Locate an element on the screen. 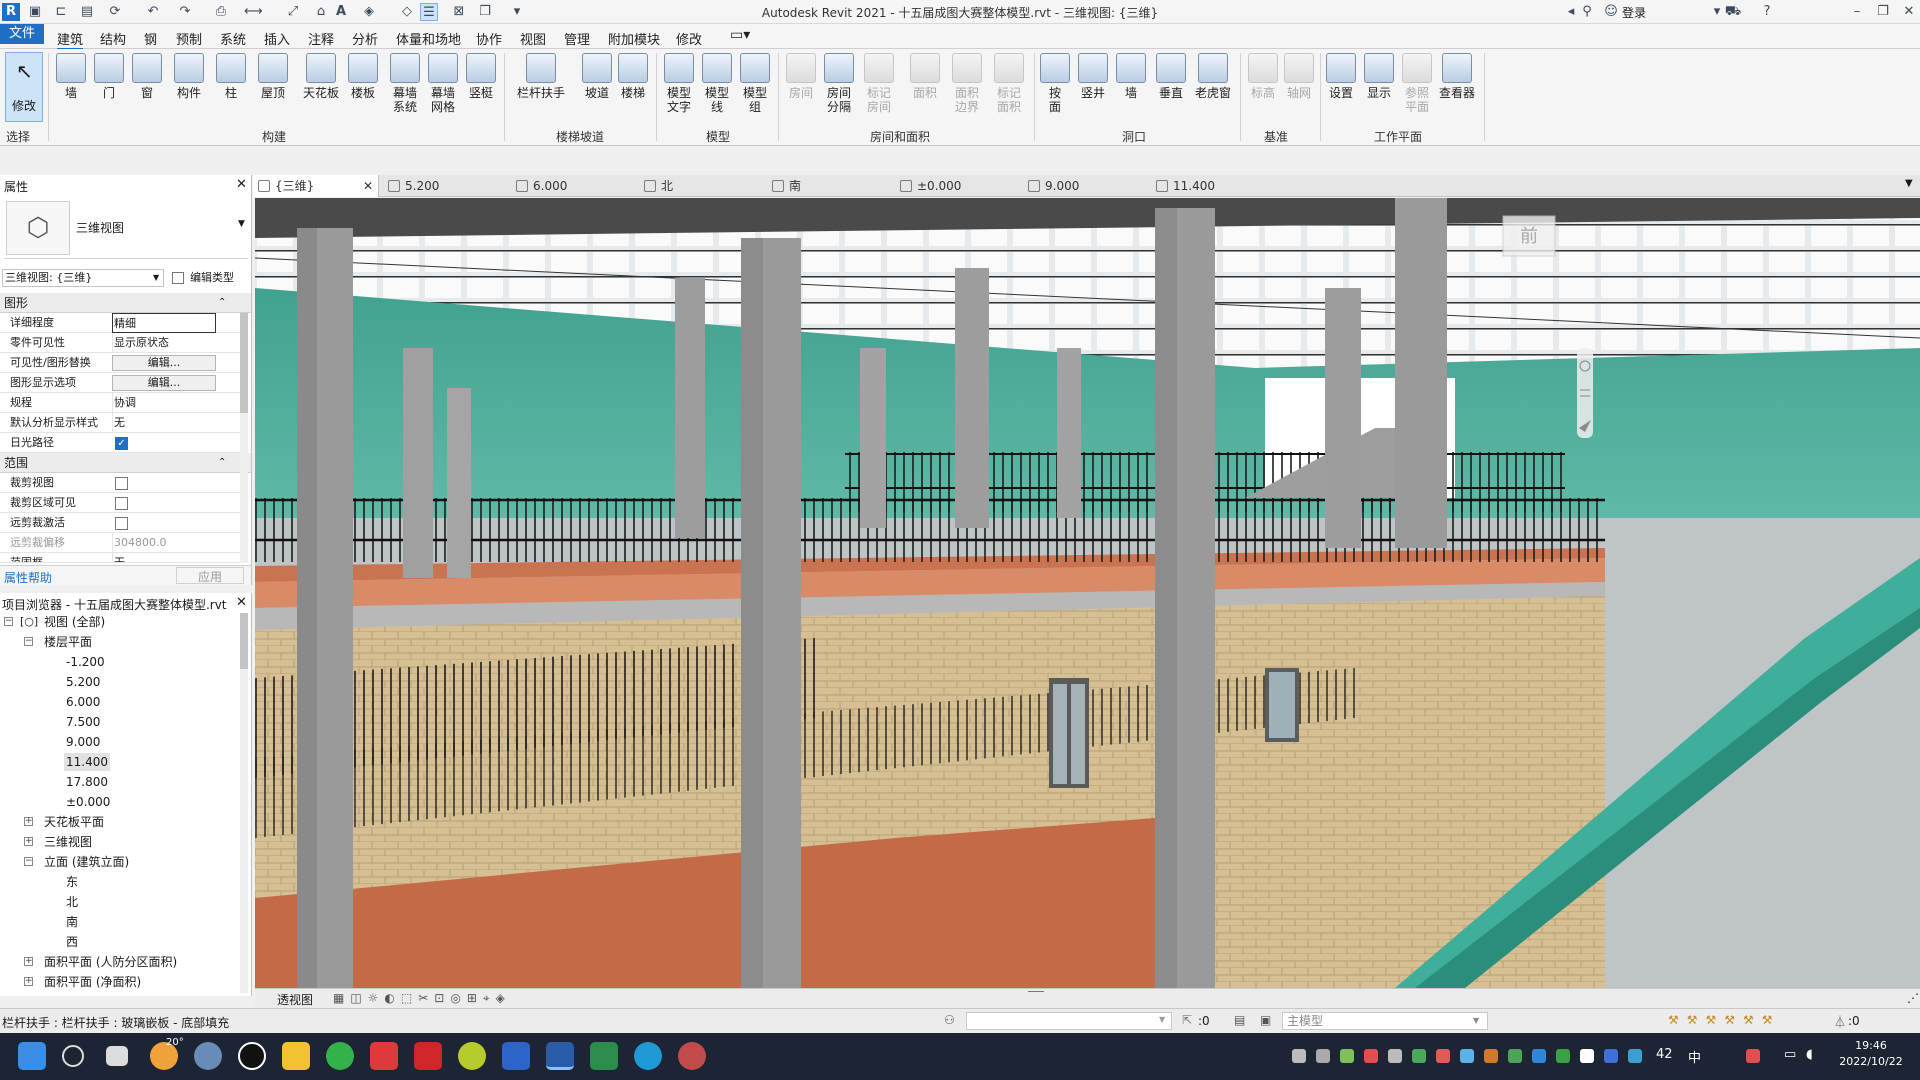 Image resolution: width=1920 pixels, height=1080 pixels. tree-level: ±0.000 is located at coordinates (88, 802).